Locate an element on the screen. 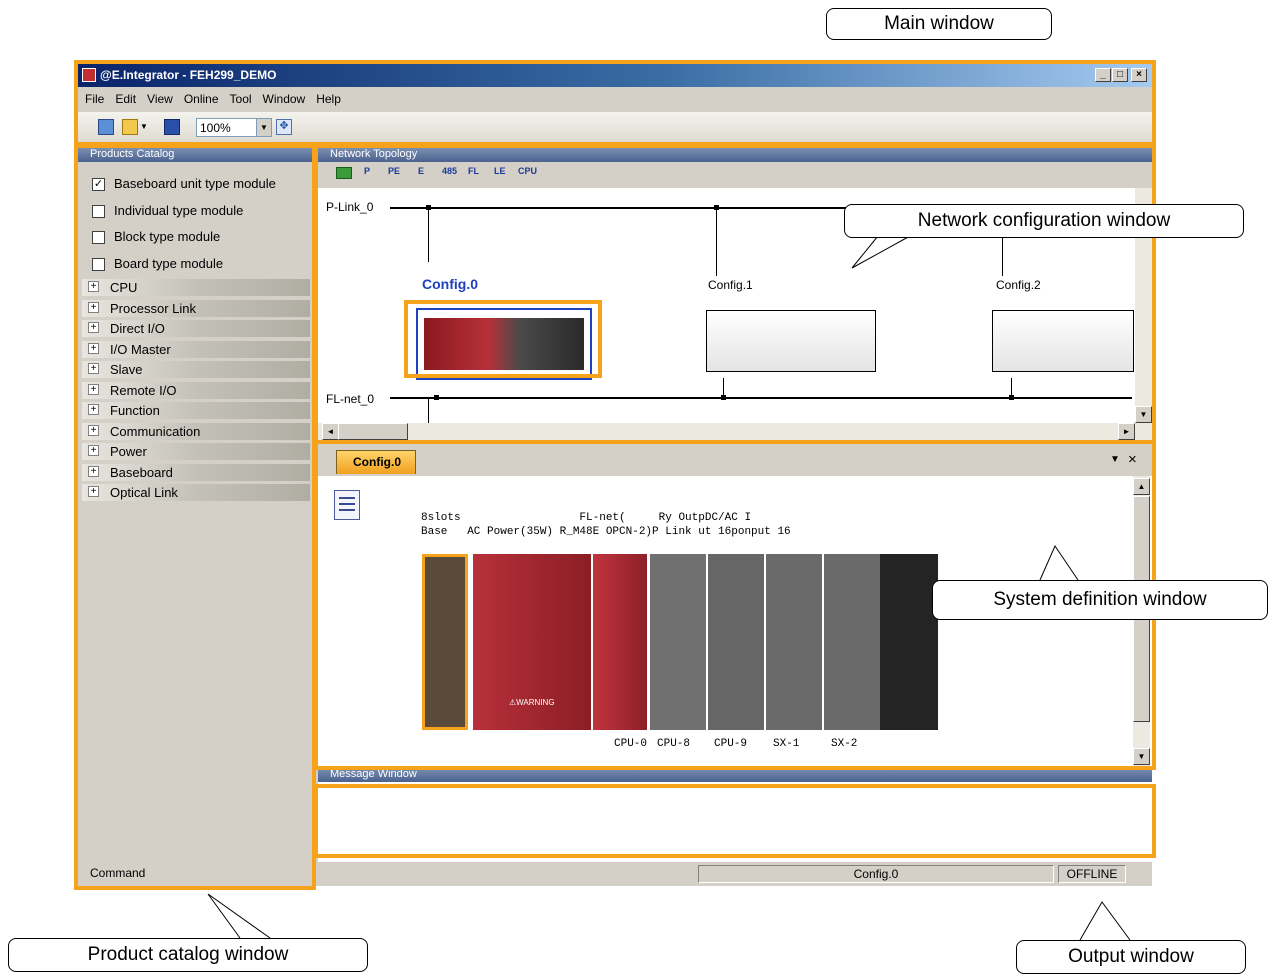 This screenshot has height=974, width=1272. callout-main-window: Main window is located at coordinates (939, 24).